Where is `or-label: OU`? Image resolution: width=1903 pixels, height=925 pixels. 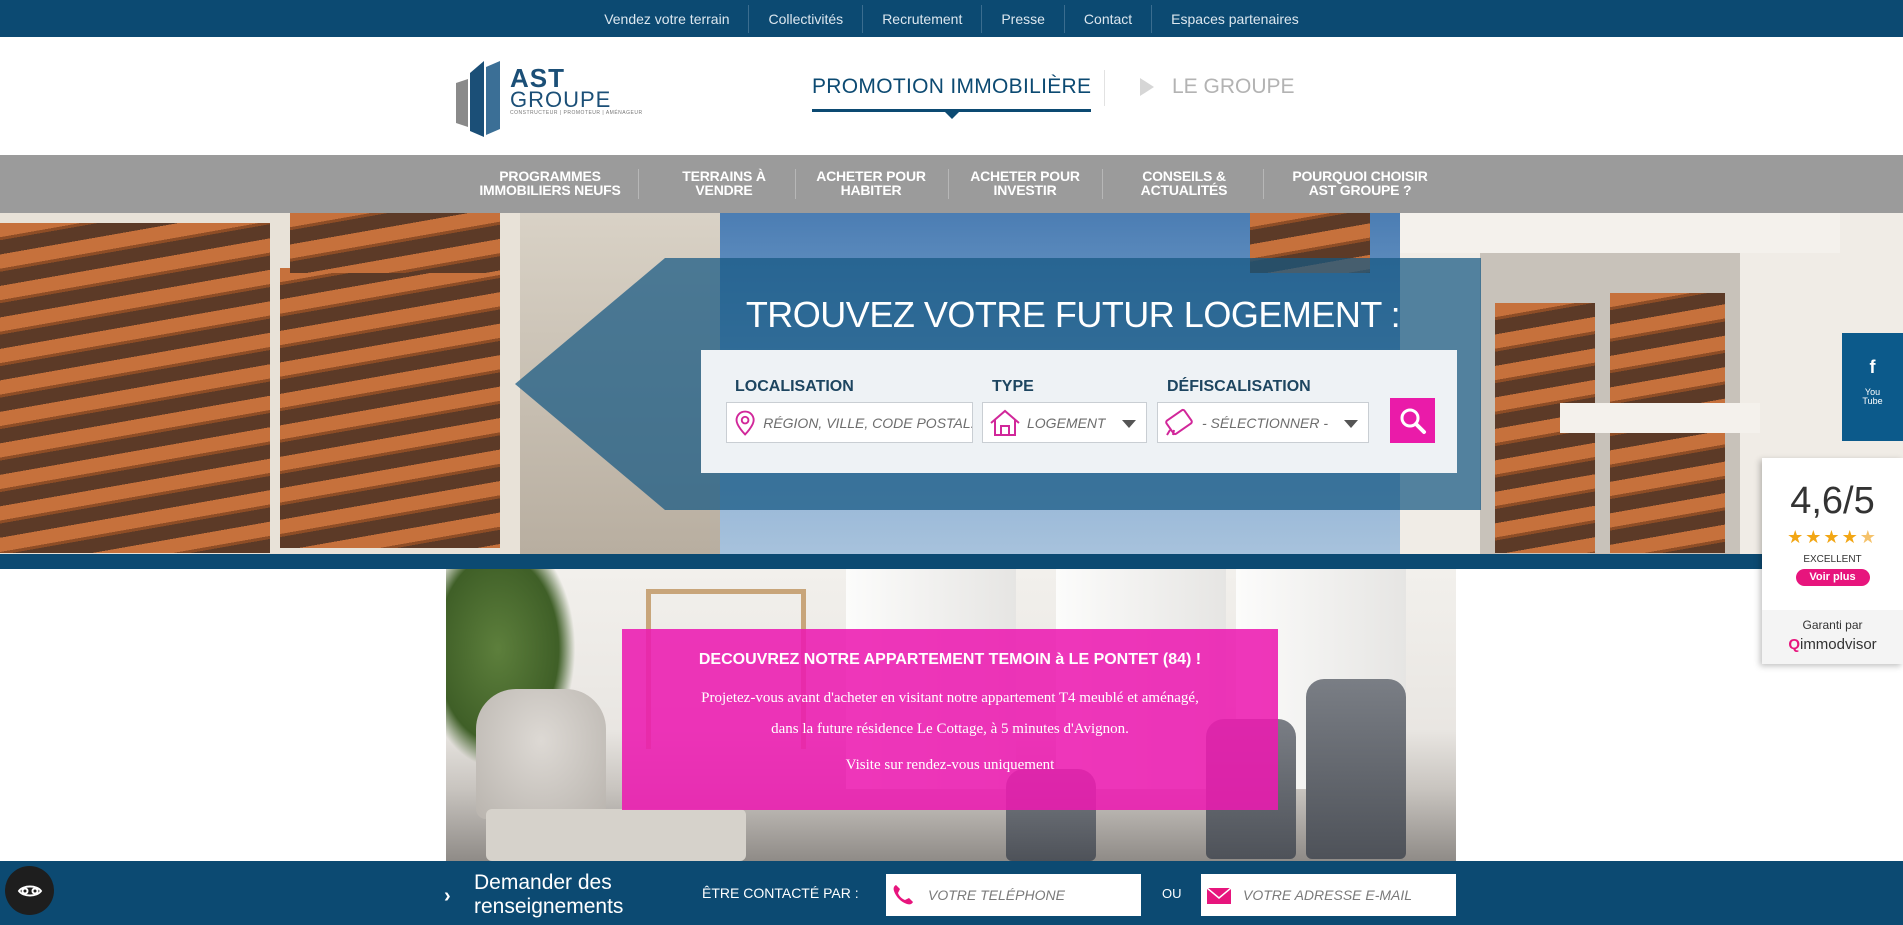 or-label: OU is located at coordinates (1172, 893).